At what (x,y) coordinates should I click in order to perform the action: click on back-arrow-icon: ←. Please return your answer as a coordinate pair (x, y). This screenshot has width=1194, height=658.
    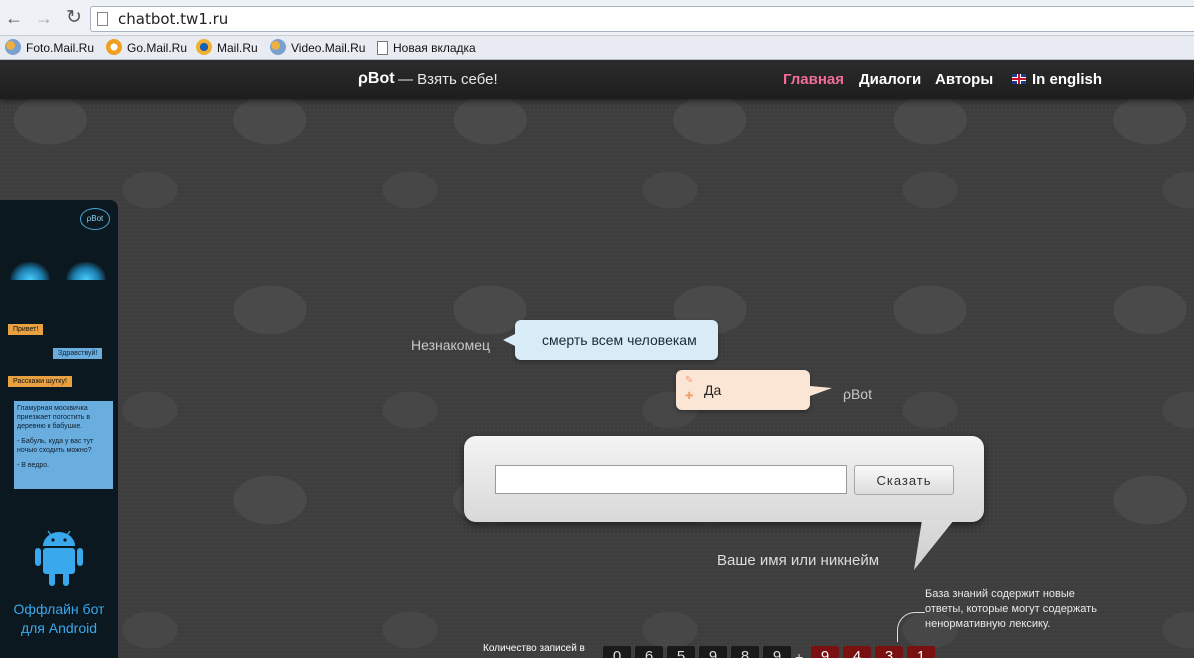
    Looking at the image, I should click on (14, 18).